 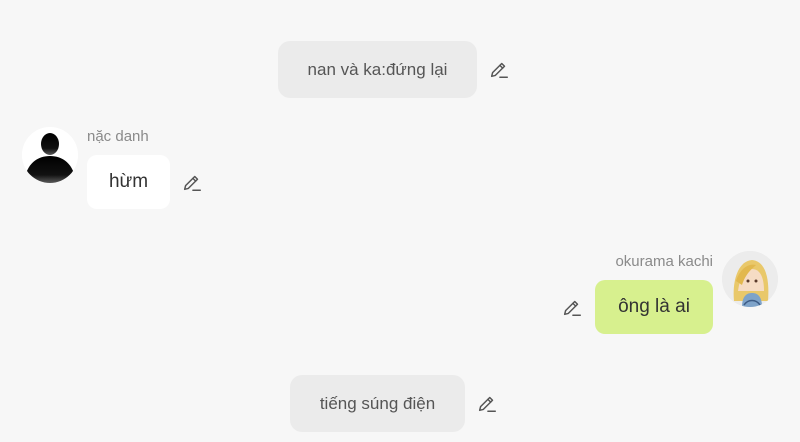 What do you see at coordinates (664, 261) in the screenshot?
I see `sender-name: okurama kachi` at bounding box center [664, 261].